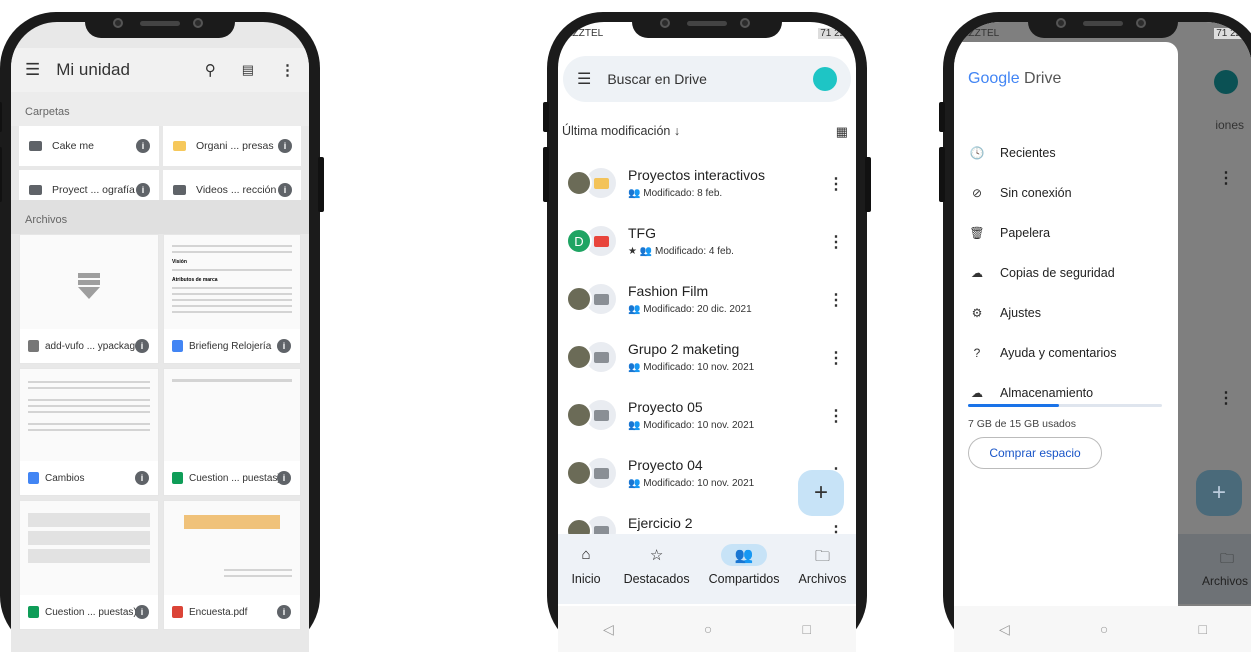  Describe the element at coordinates (1030, 393) in the screenshot. I see `drawer-item-storage: ☁ Almacenamiento` at that location.